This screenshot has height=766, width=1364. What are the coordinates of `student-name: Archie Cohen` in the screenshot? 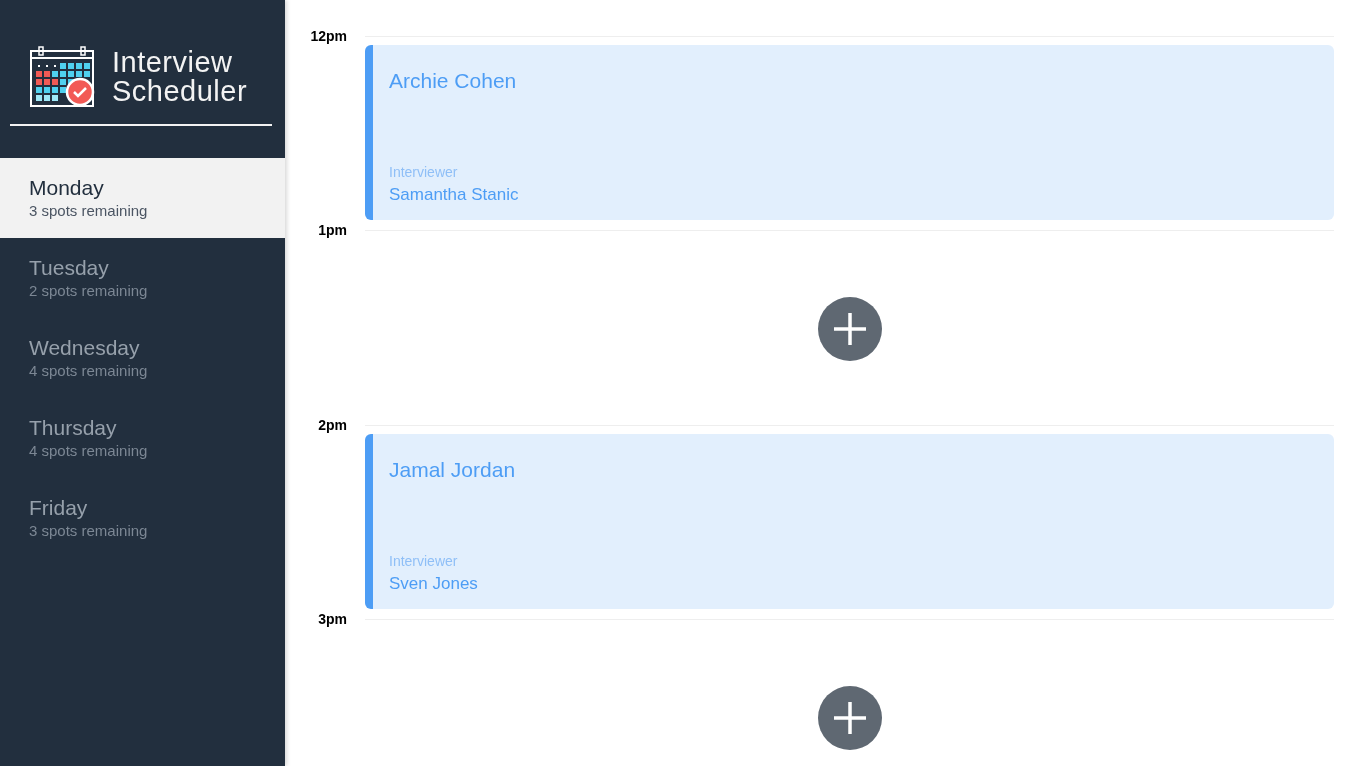 It's located at (453, 81).